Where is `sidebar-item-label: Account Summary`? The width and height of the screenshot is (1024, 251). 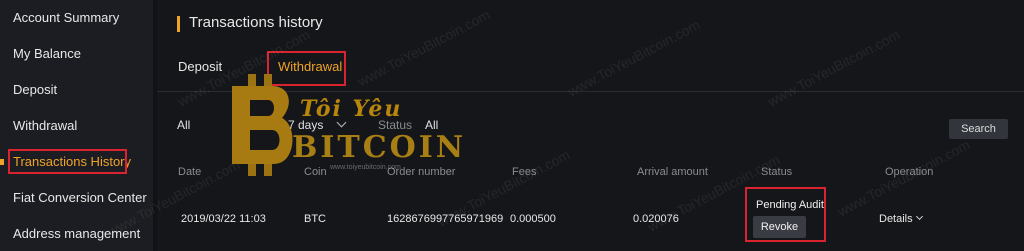
sidebar-item-label: Account Summary is located at coordinates (66, 17).